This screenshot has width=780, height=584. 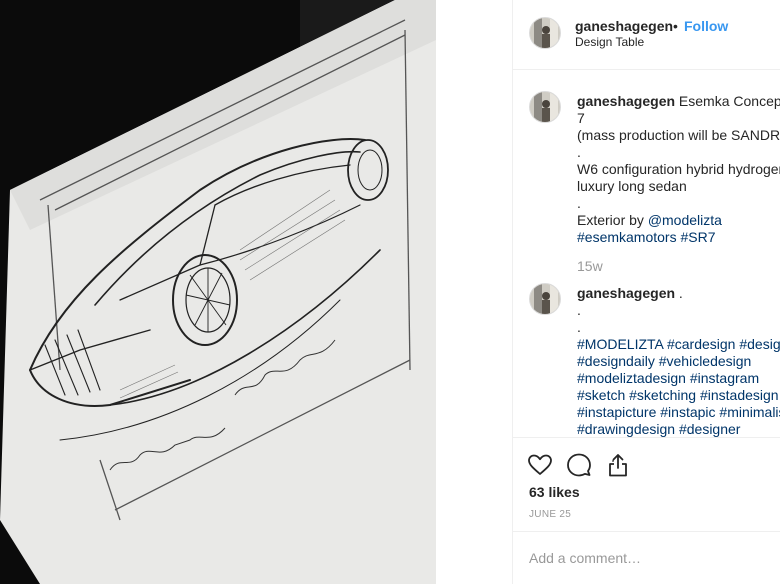 I want to click on share-icon, so click(x=618, y=465).